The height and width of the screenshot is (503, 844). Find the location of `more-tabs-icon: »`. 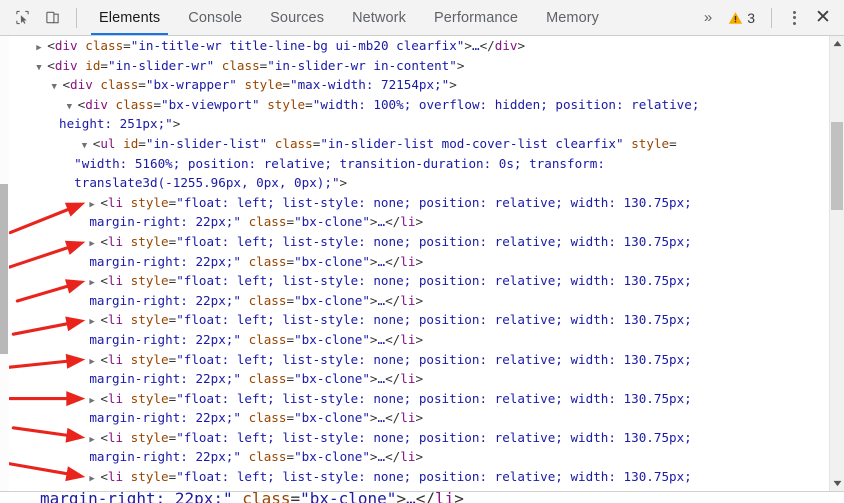

more-tabs-icon: » is located at coordinates (708, 17).